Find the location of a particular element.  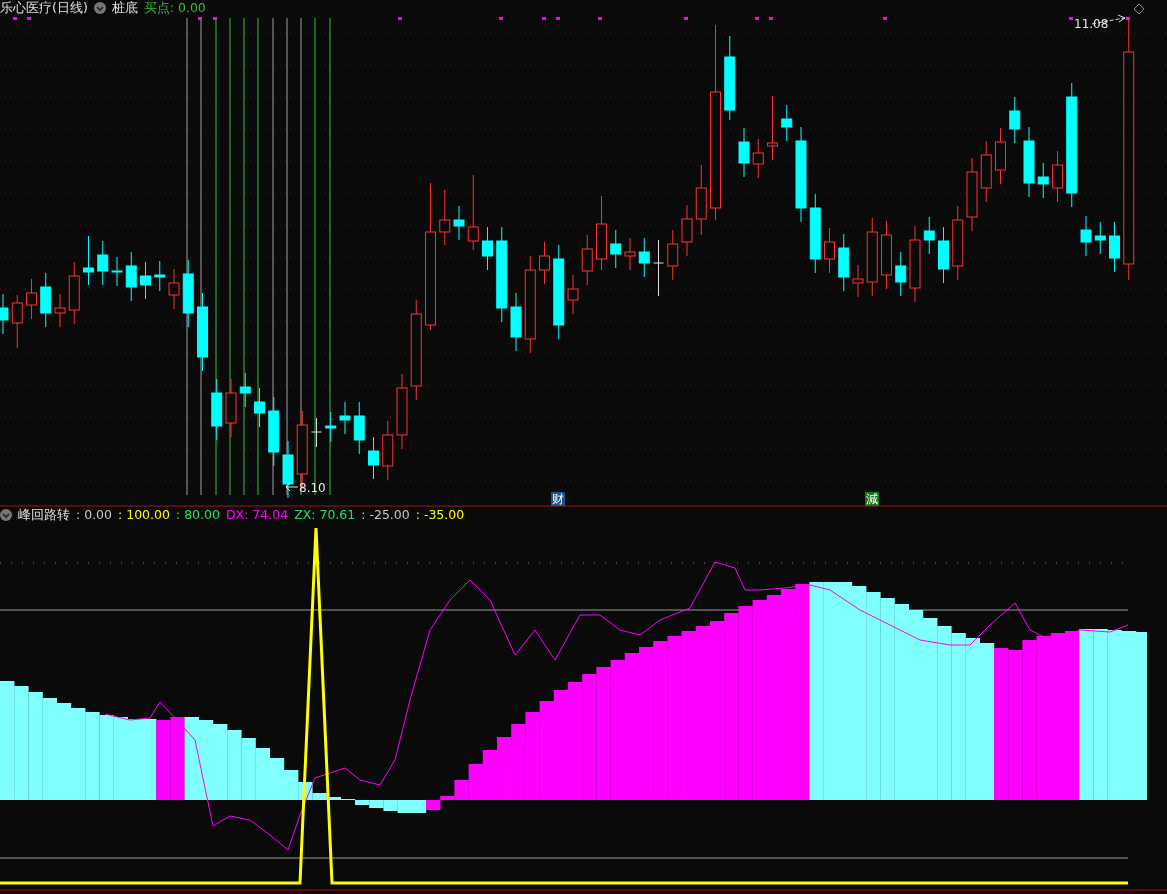

event-marker: 财 is located at coordinates (558, 499).